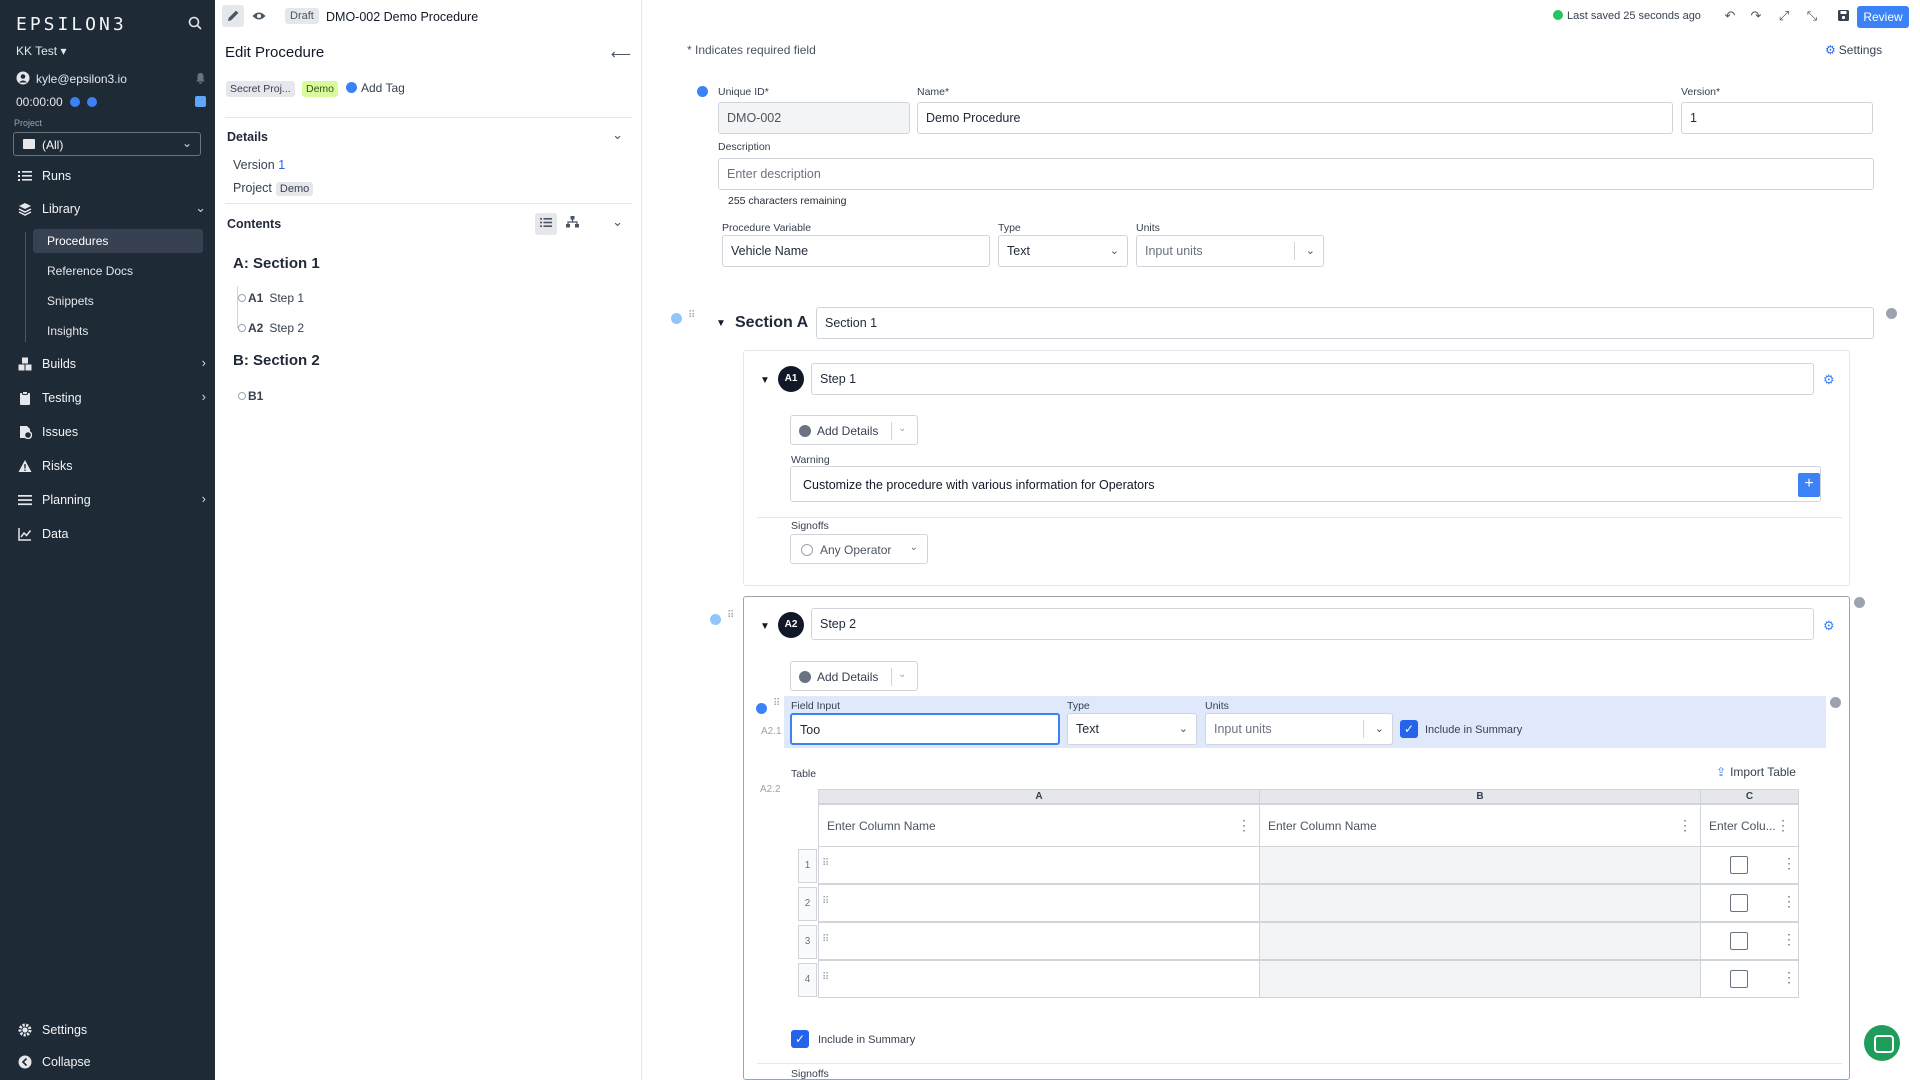 The height and width of the screenshot is (1080, 1920). I want to click on add-tag-button: Add Tag, so click(375, 88).